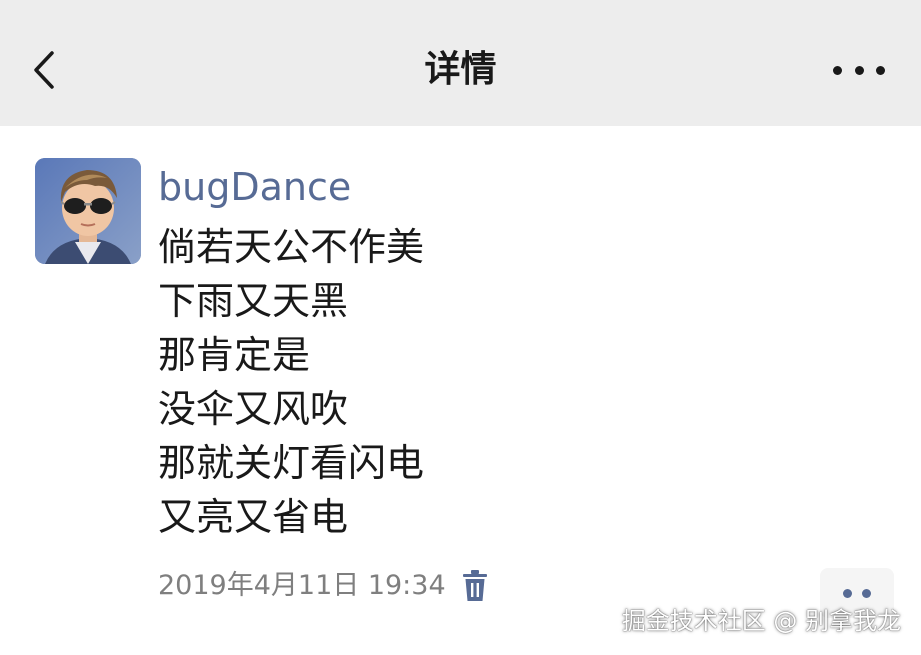  What do you see at coordinates (234, 355) in the screenshot?
I see `post-line: 那肯定是` at bounding box center [234, 355].